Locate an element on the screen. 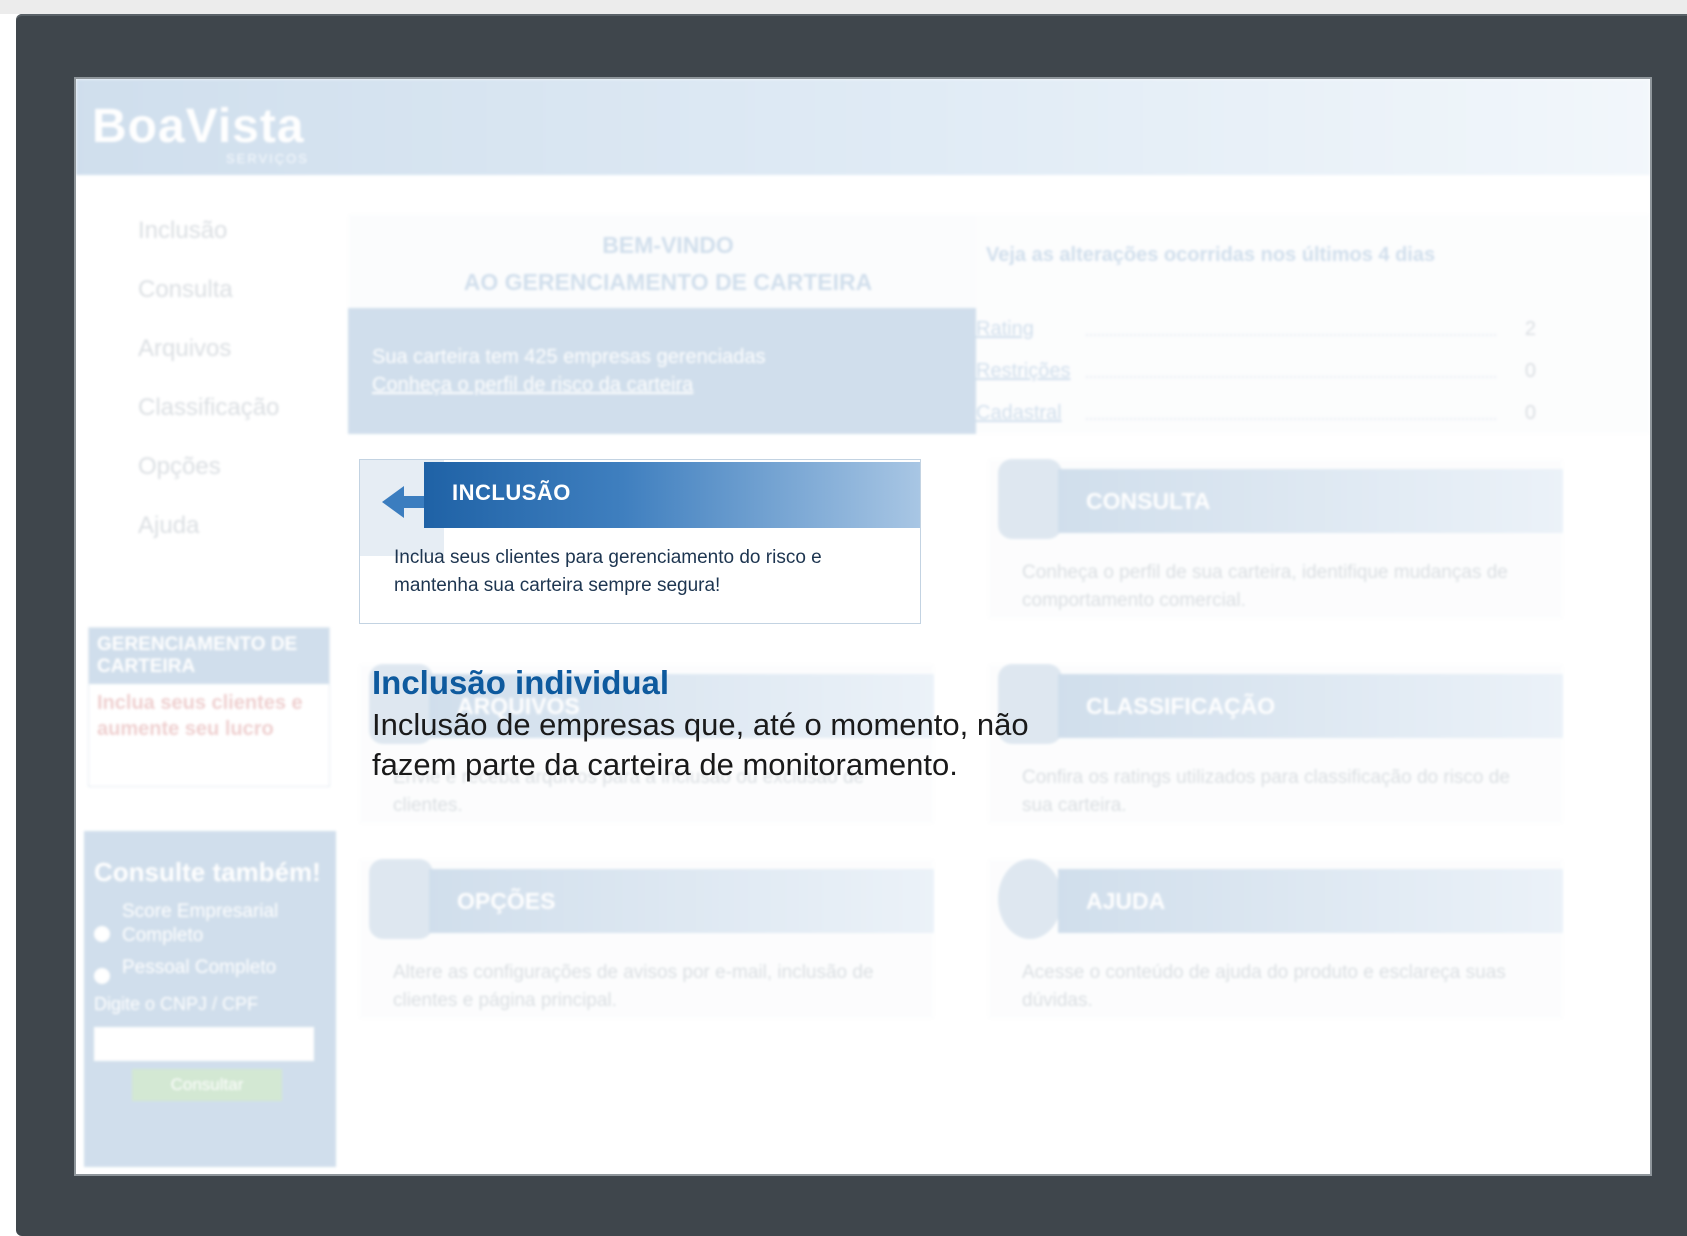 This screenshot has height=1236, width=1687. promo-title: GERENCIAMENTO DE CARTEIRA is located at coordinates (209, 656).